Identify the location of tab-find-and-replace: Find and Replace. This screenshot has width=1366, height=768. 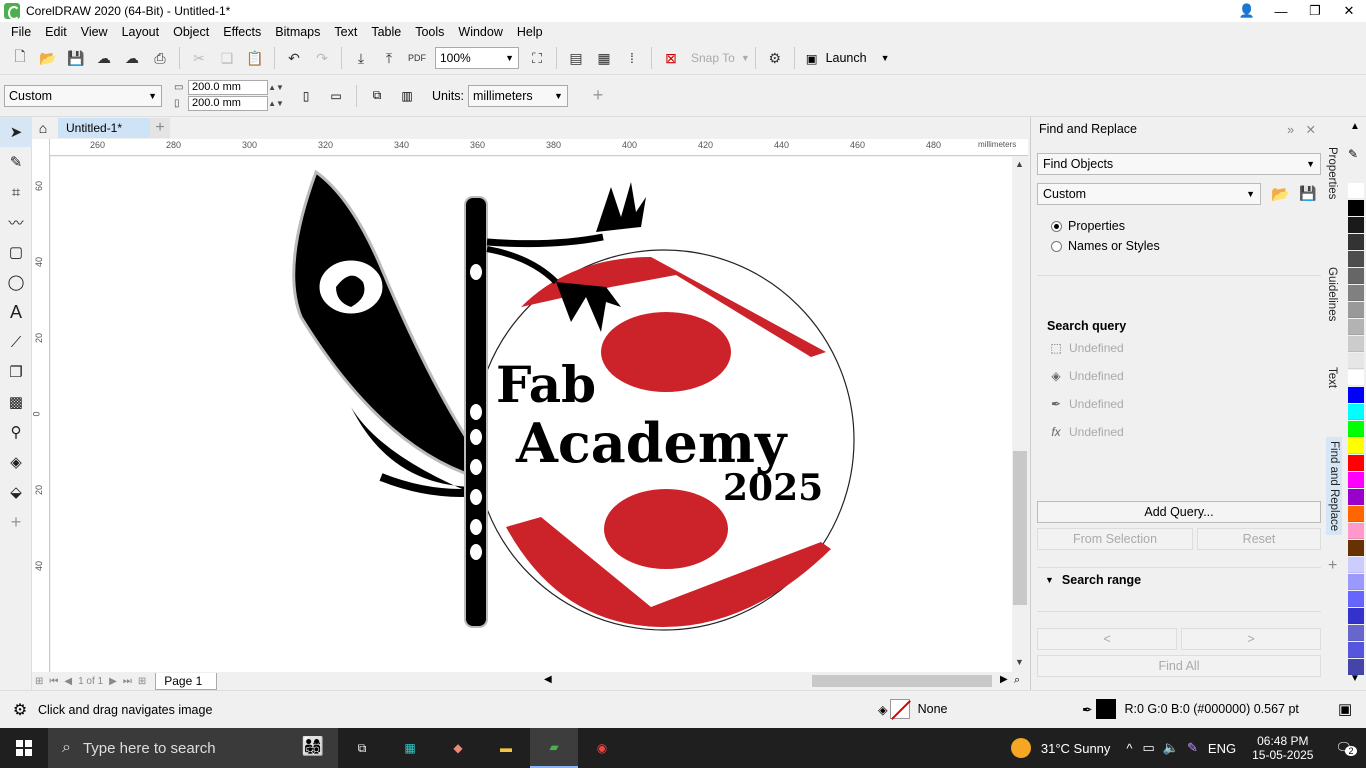
(1334, 486).